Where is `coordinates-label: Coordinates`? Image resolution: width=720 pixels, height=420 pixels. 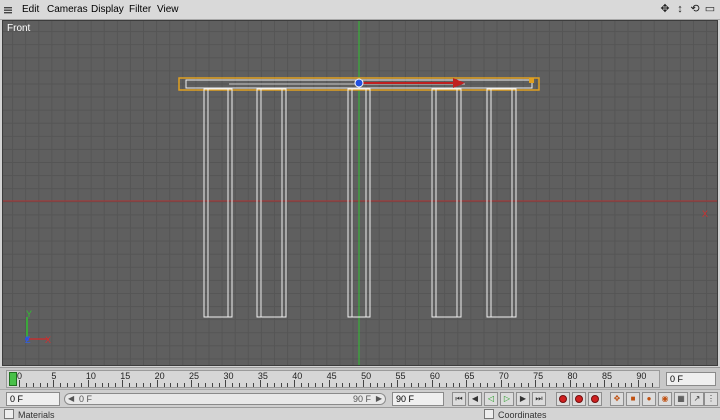 coordinates-label: Coordinates is located at coordinates (522, 415).